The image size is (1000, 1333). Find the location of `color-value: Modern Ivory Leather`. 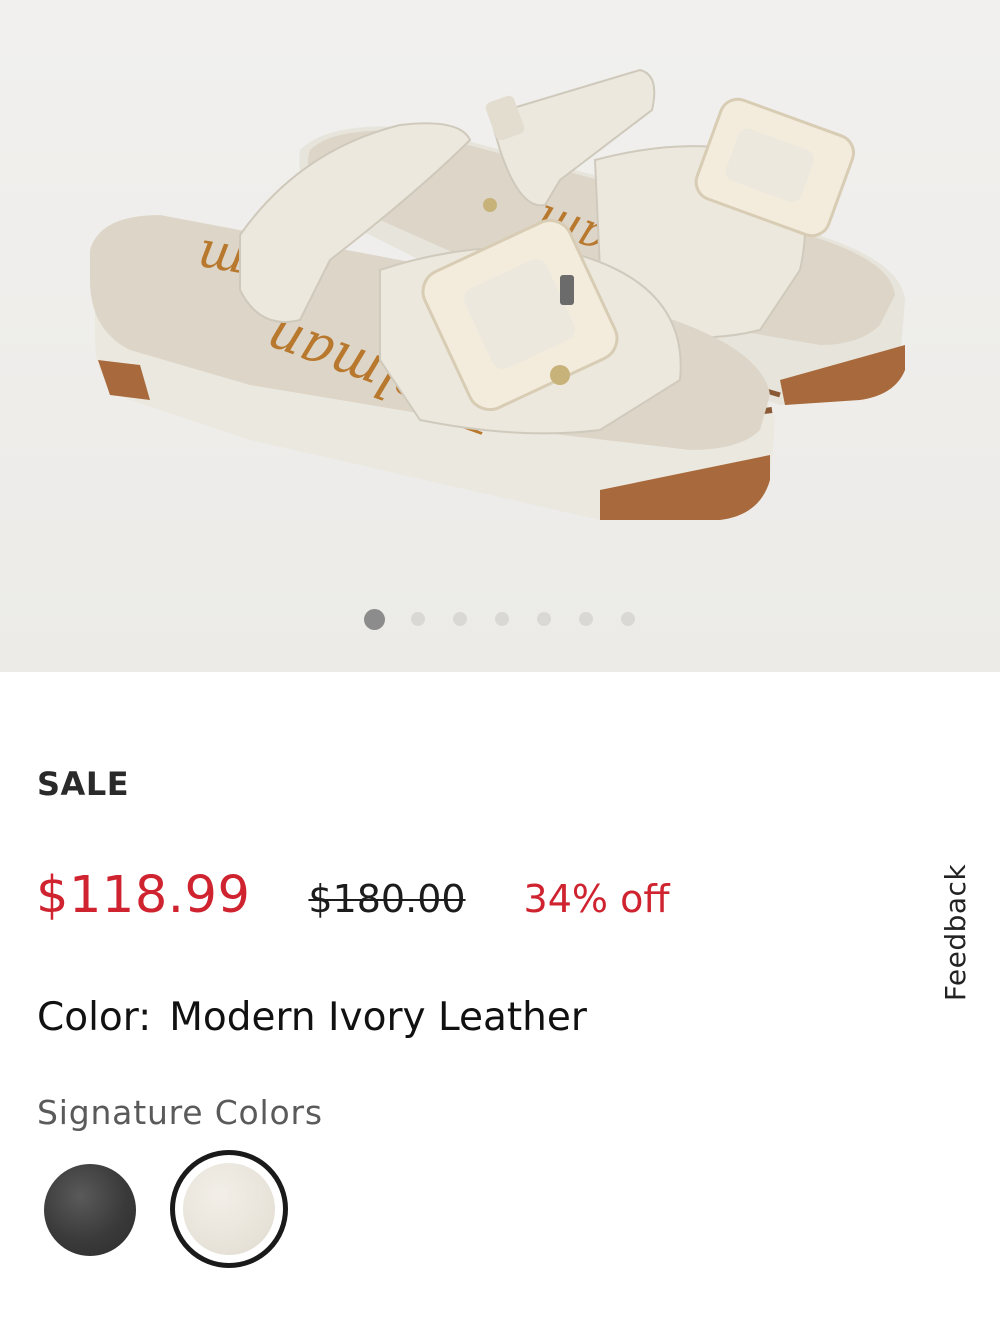

color-value: Modern Ivory Leather is located at coordinates (378, 1017).